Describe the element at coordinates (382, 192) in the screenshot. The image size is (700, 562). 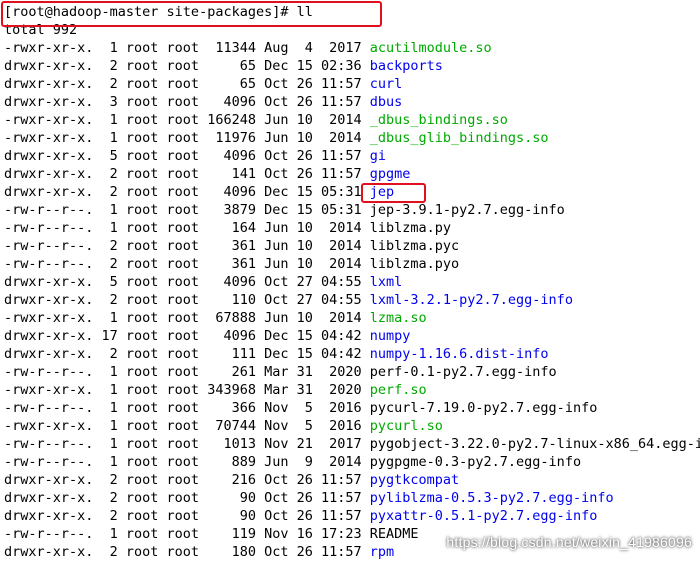
I see `file-name: jep` at that location.